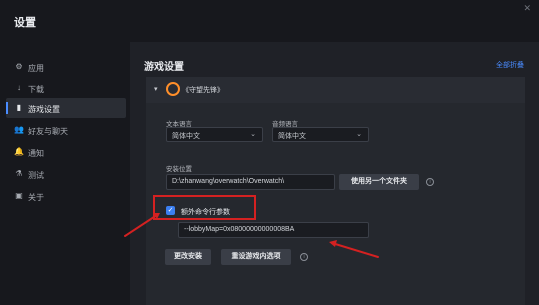 Image resolution: width=539 pixels, height=305 pixels. I want to click on sidebar-item-game-settings: ▮ 游戏设置, so click(66, 108).